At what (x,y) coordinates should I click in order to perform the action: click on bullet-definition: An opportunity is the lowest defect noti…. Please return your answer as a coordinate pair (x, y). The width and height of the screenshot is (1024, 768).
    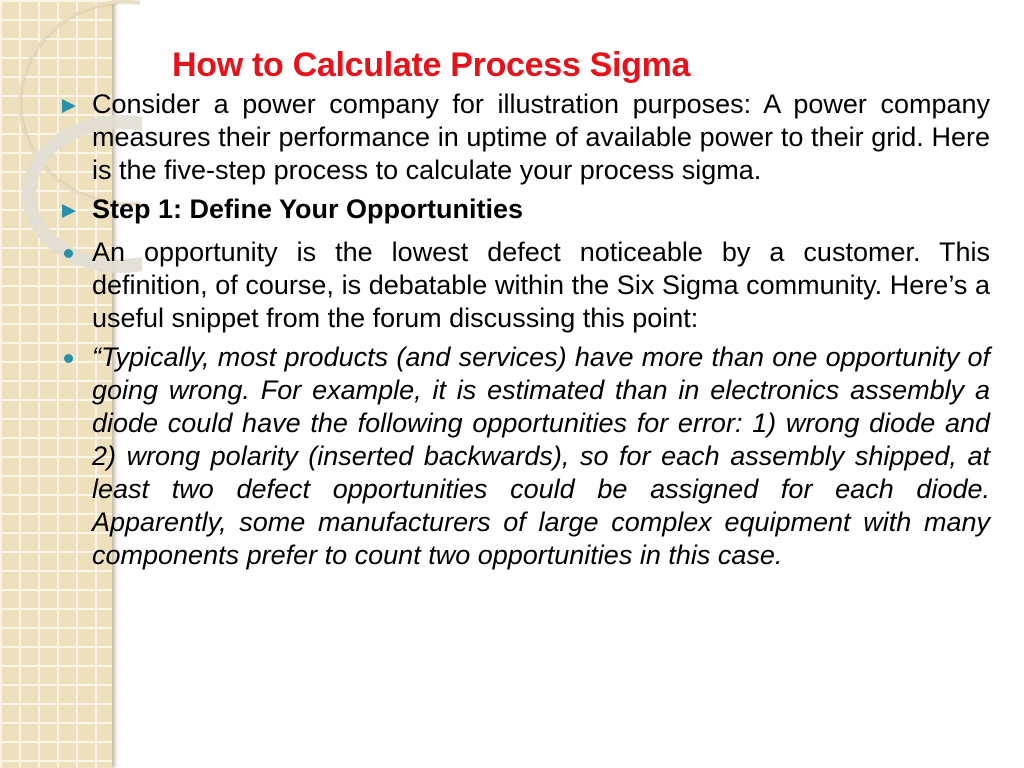
    Looking at the image, I should click on (525, 285).